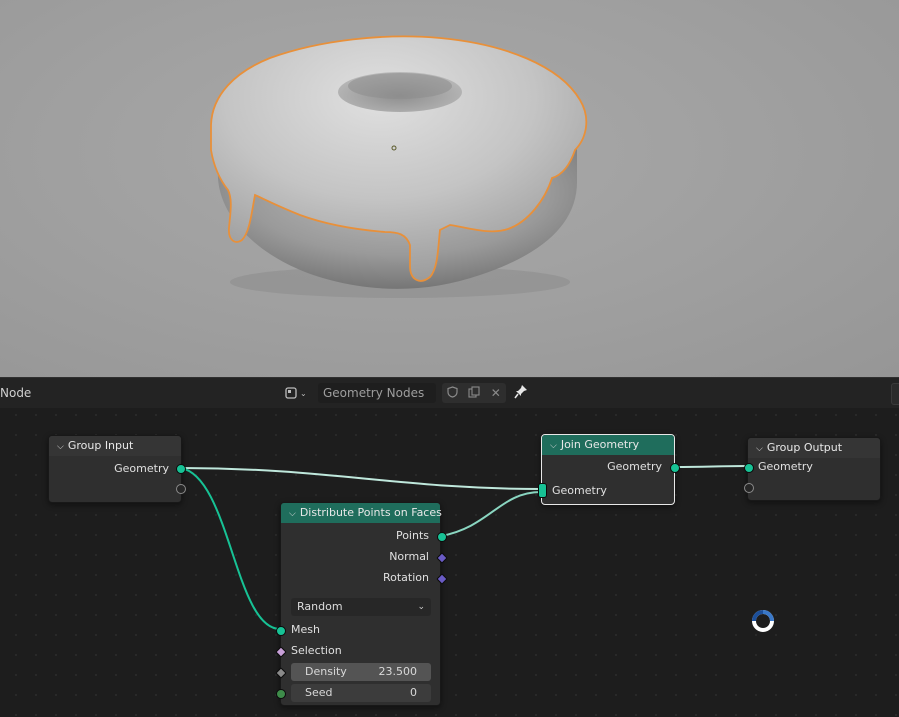 The image size is (899, 717). Describe the element at coordinates (361, 672) in the screenshot. I see `density-field: Density 23.500` at that location.